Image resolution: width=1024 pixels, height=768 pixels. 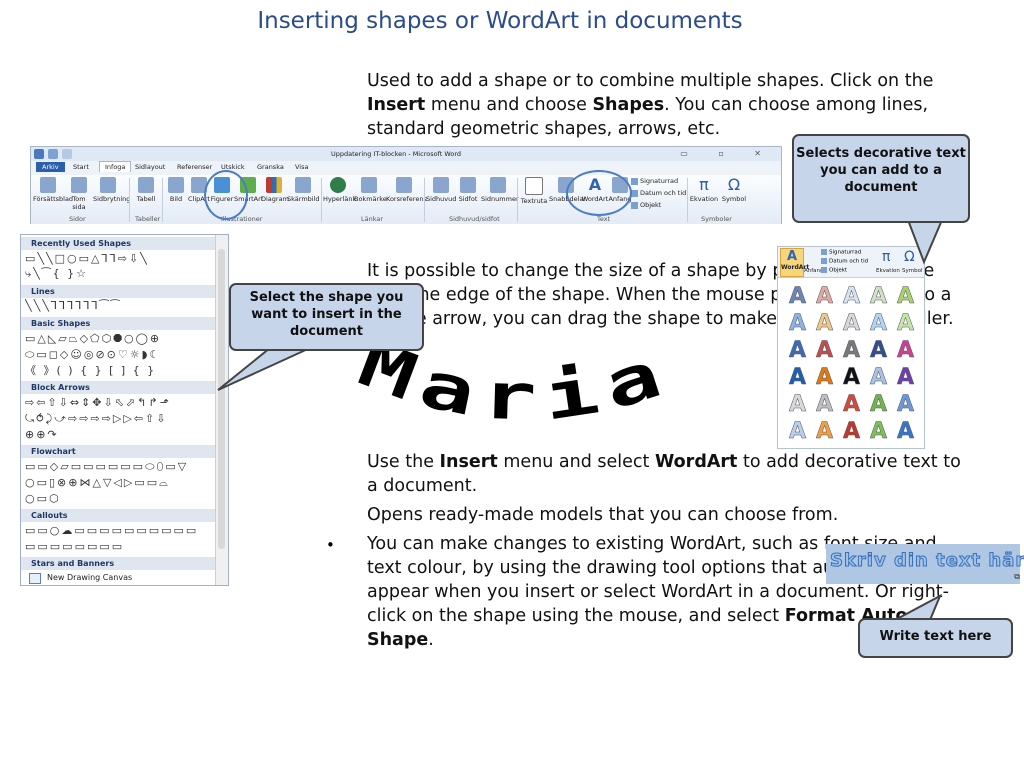 What do you see at coordinates (53, 190) in the screenshot?
I see `forsattsblad-button: Försättsblad` at bounding box center [53, 190].